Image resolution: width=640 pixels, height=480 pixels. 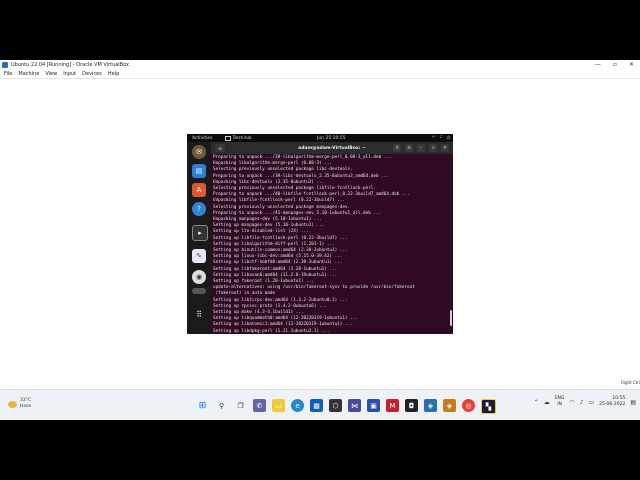 I want to click on close-button: ✕, so click(x=631, y=64).